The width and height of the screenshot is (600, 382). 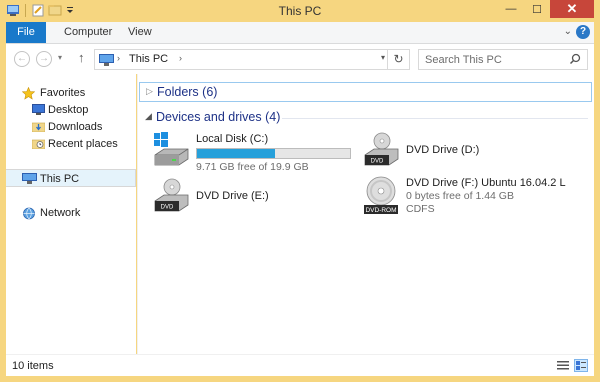 I want to click on drive-item-e: DVD DVD Drive (E:), so click(x=257, y=199).